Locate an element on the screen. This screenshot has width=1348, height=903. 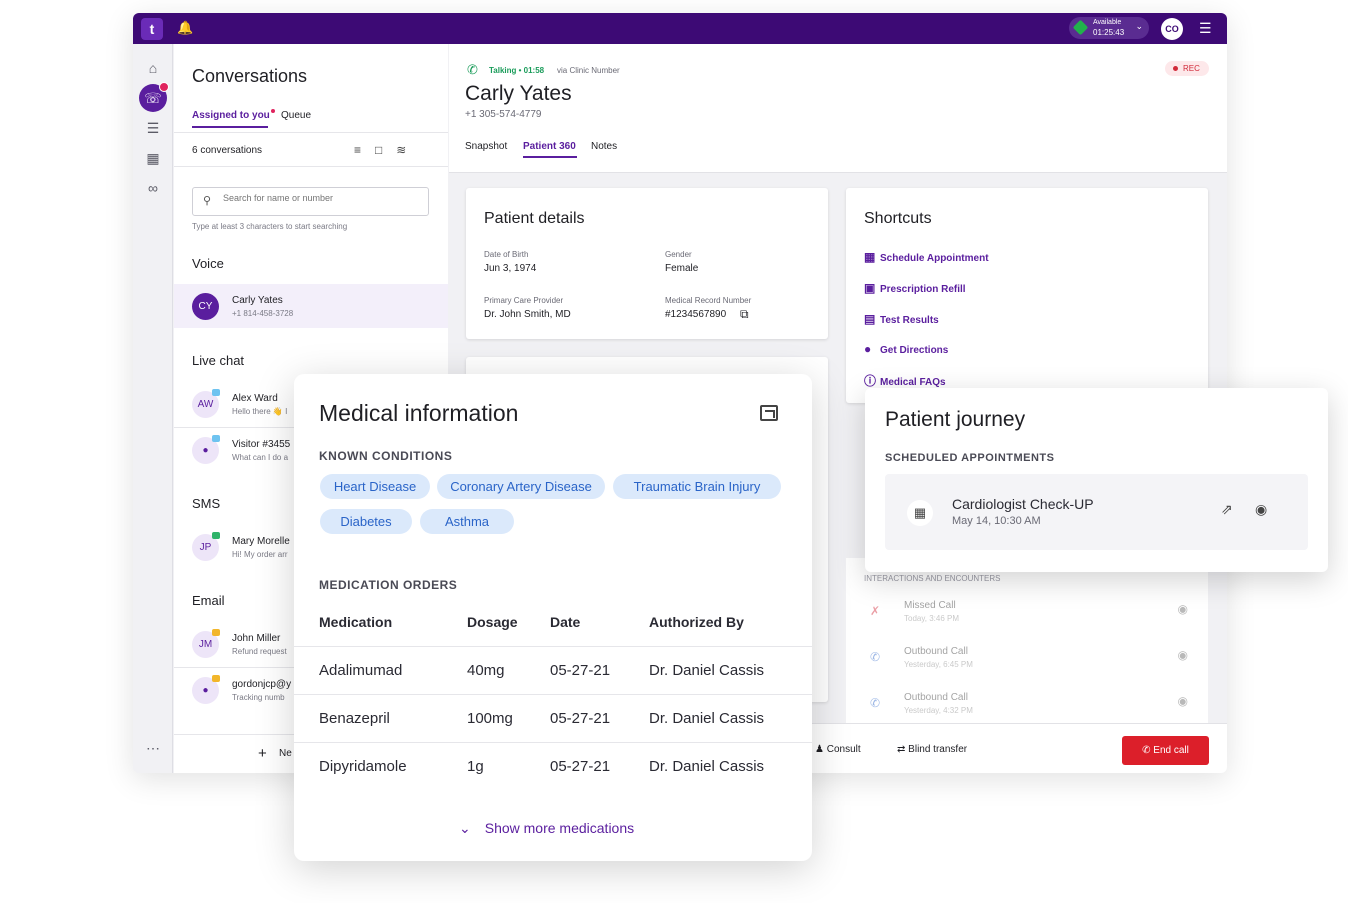
avatar: CY is located at coordinates (205, 306).